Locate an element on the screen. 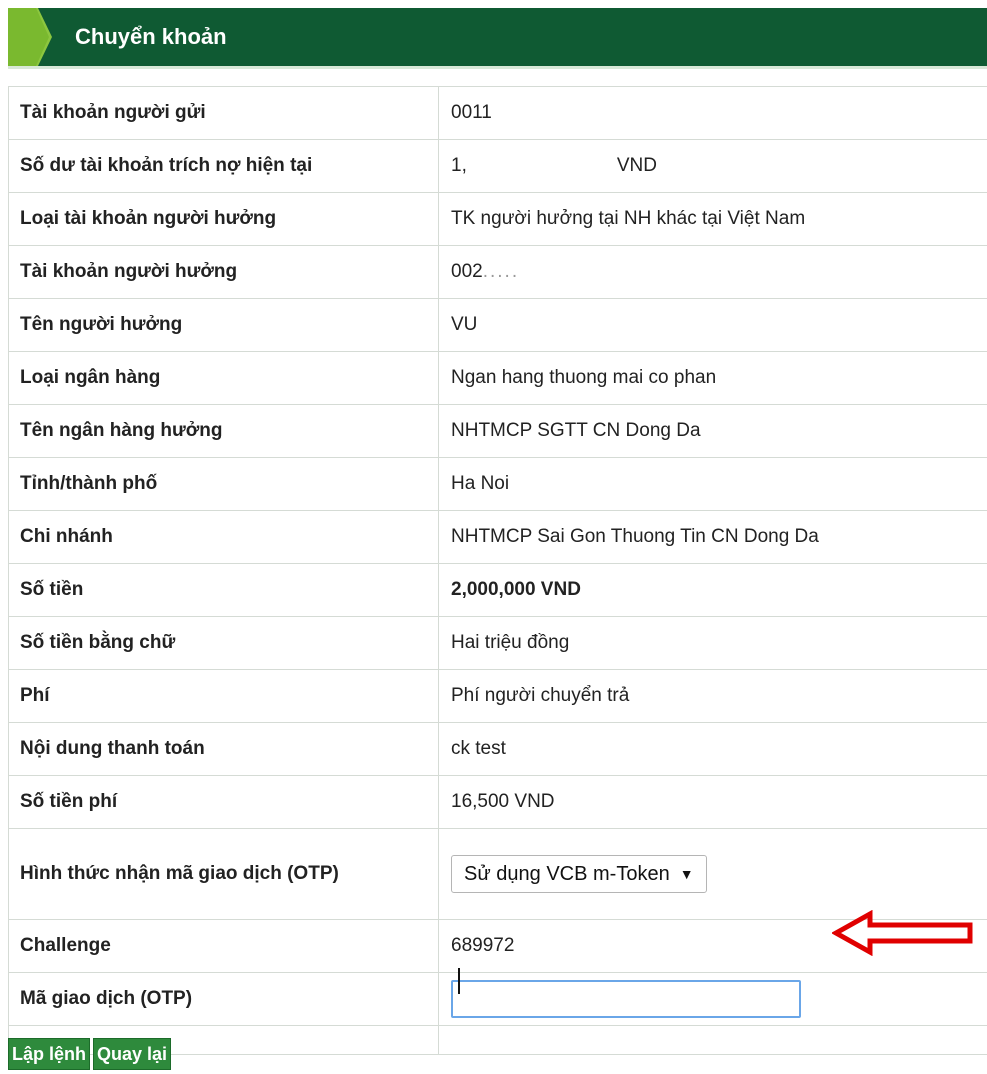 The image size is (987, 1074). header-divider is located at coordinates (497, 67).